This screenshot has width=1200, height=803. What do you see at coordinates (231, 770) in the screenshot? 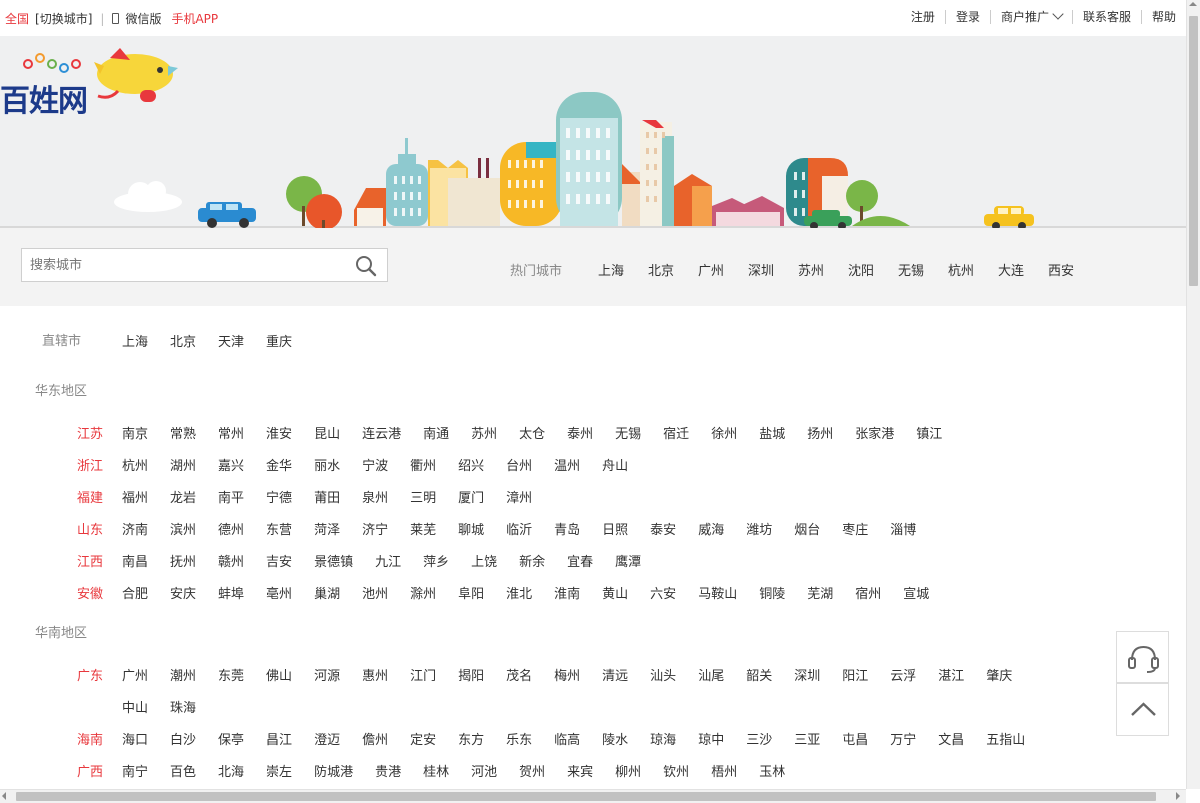
I see `city-link: 北海` at bounding box center [231, 770].